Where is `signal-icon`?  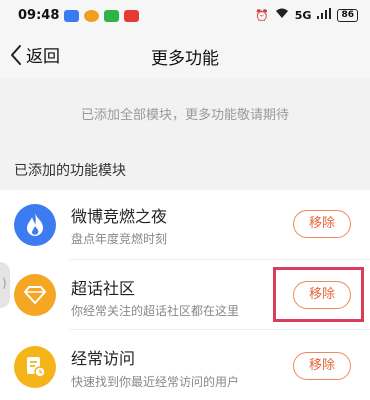
signal-icon is located at coordinates (324, 15).